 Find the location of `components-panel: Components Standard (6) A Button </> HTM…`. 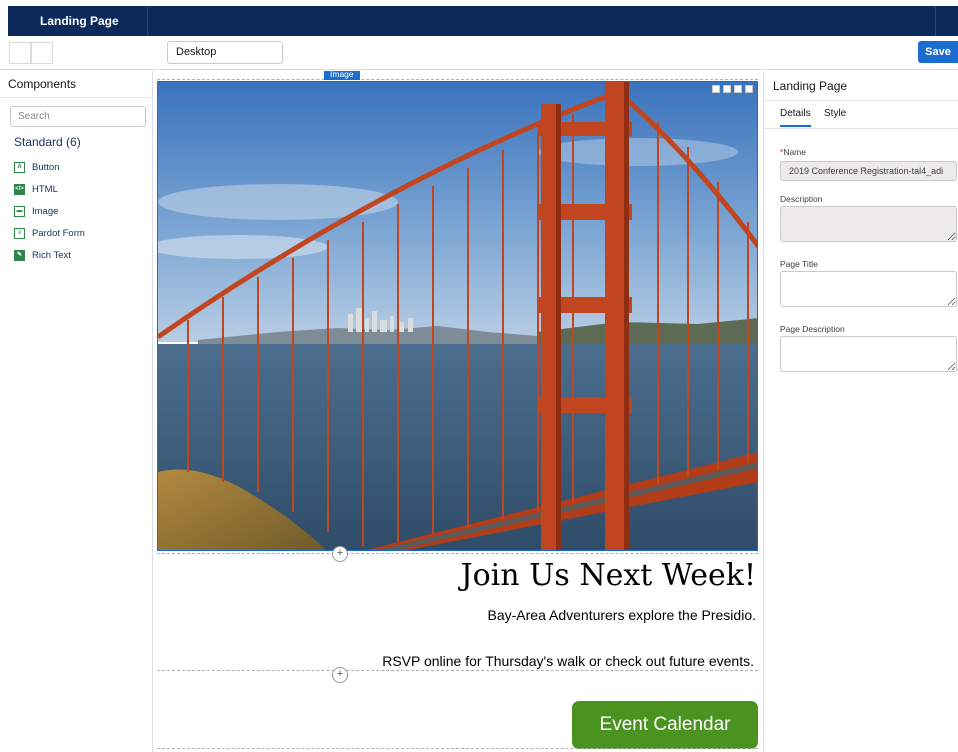

components-panel: Components Standard (6) A Button </> HTM… is located at coordinates (76, 411).